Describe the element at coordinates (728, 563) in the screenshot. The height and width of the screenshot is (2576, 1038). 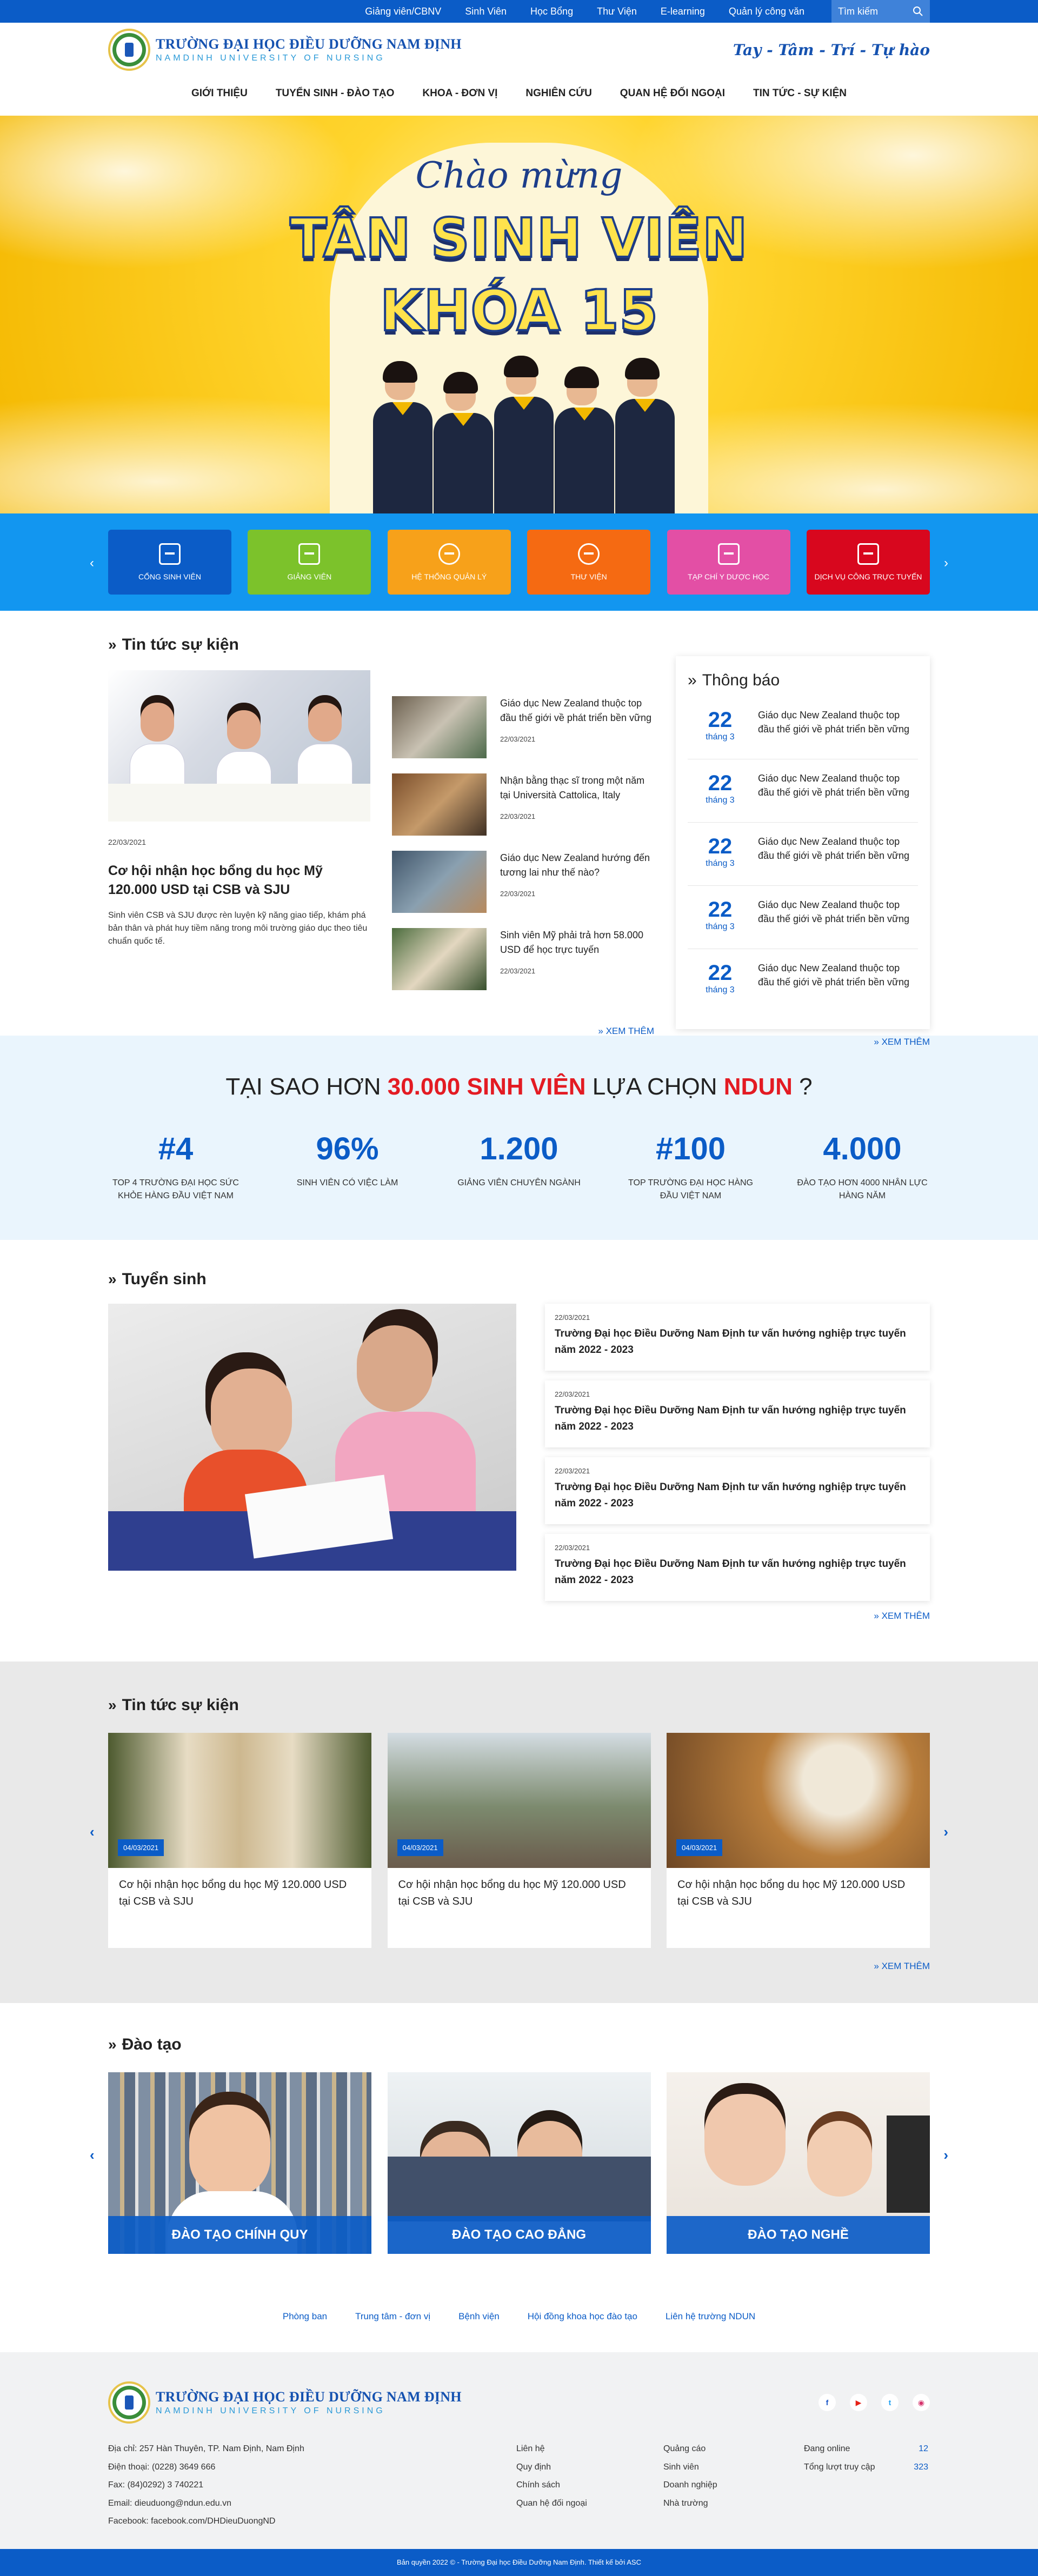
I see `quick-link-journal: TẠP CHÍ Y DƯỢC HỌC` at that location.